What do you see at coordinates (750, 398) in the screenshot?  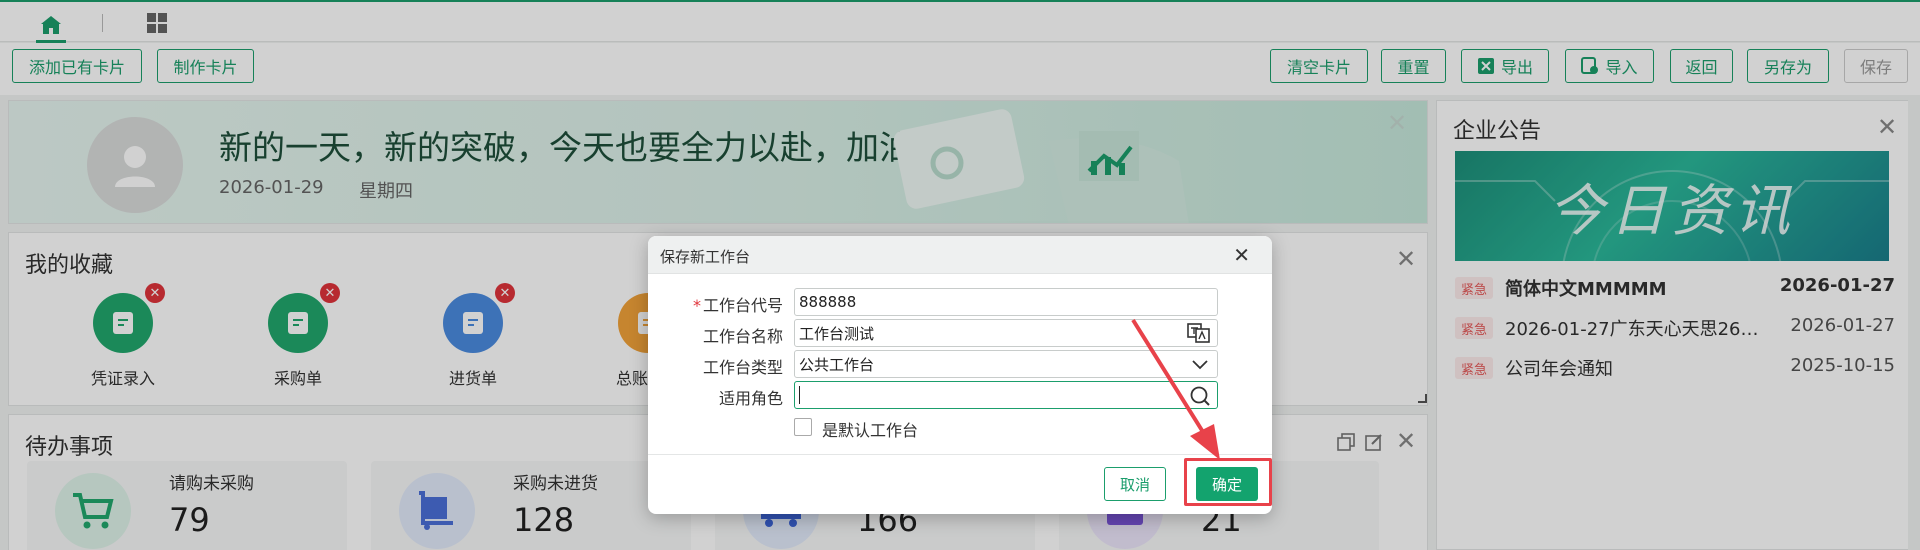 I see `role-label: 适用角色` at bounding box center [750, 398].